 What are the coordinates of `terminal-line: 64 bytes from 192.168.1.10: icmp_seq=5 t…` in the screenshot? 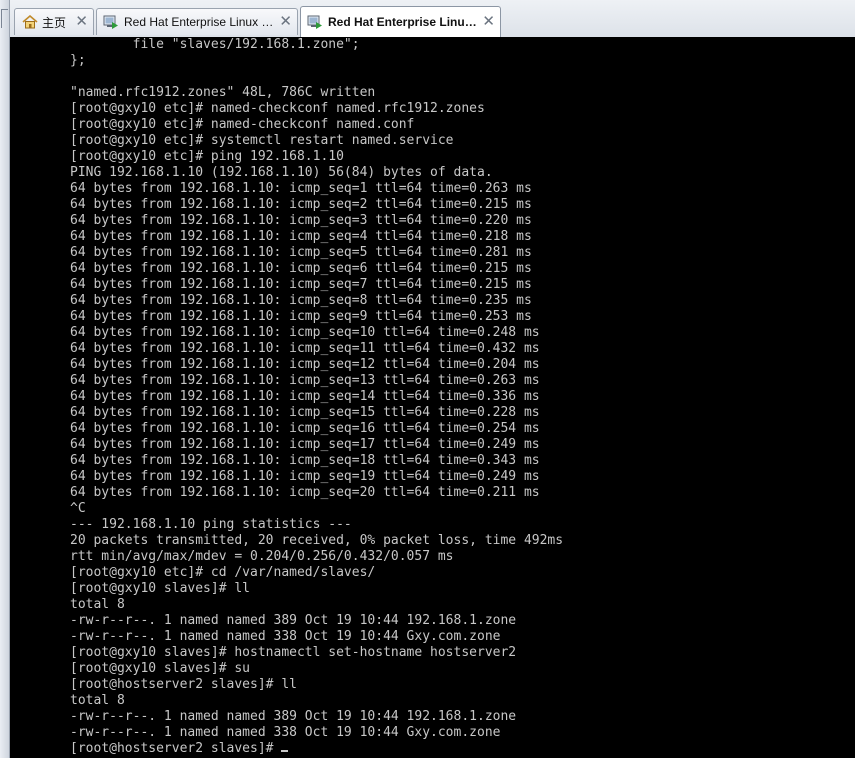 It's located at (301, 252).